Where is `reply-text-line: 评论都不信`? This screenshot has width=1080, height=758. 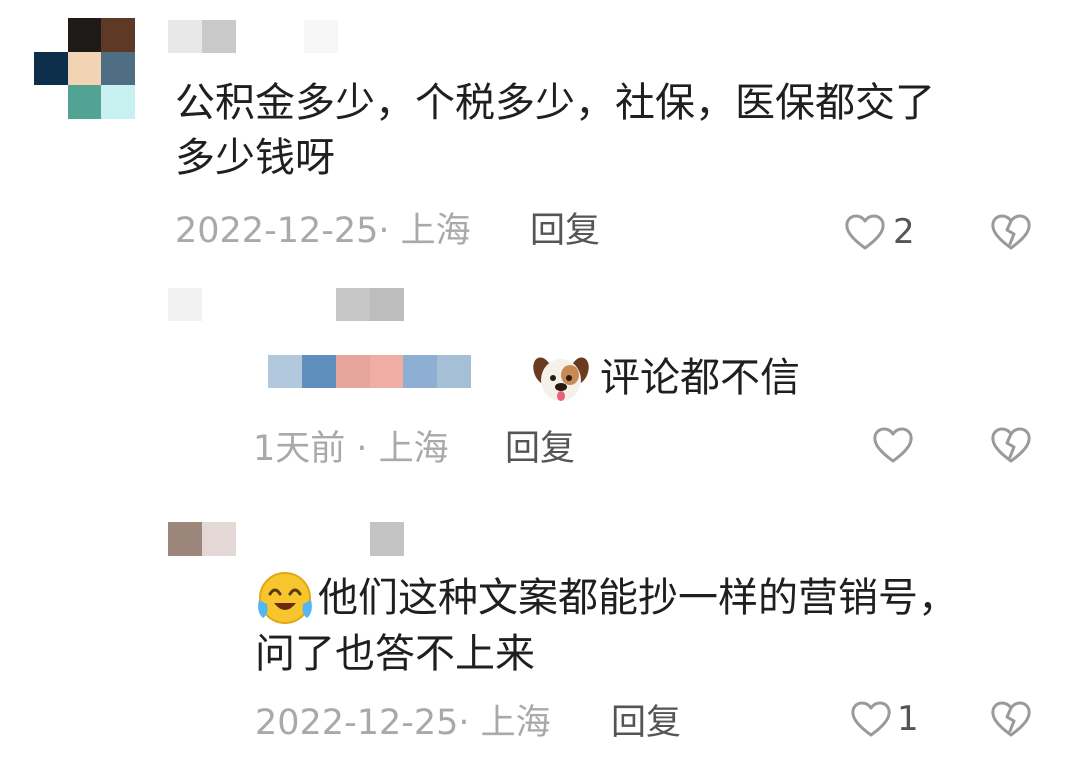
reply-text-line: 评论都不信 is located at coordinates (700, 378).